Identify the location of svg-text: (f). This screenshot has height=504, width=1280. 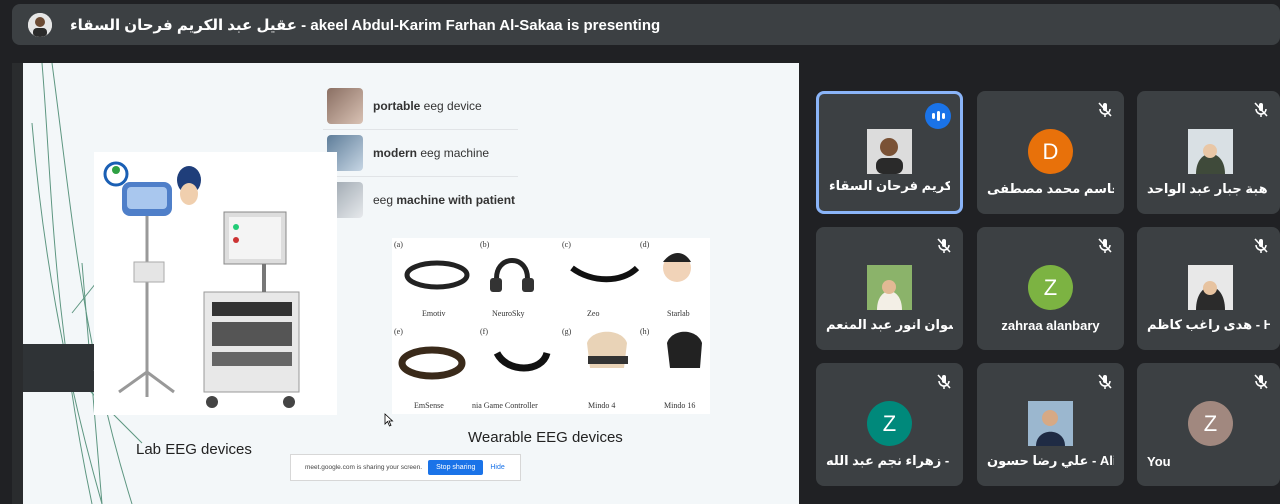
(484, 331).